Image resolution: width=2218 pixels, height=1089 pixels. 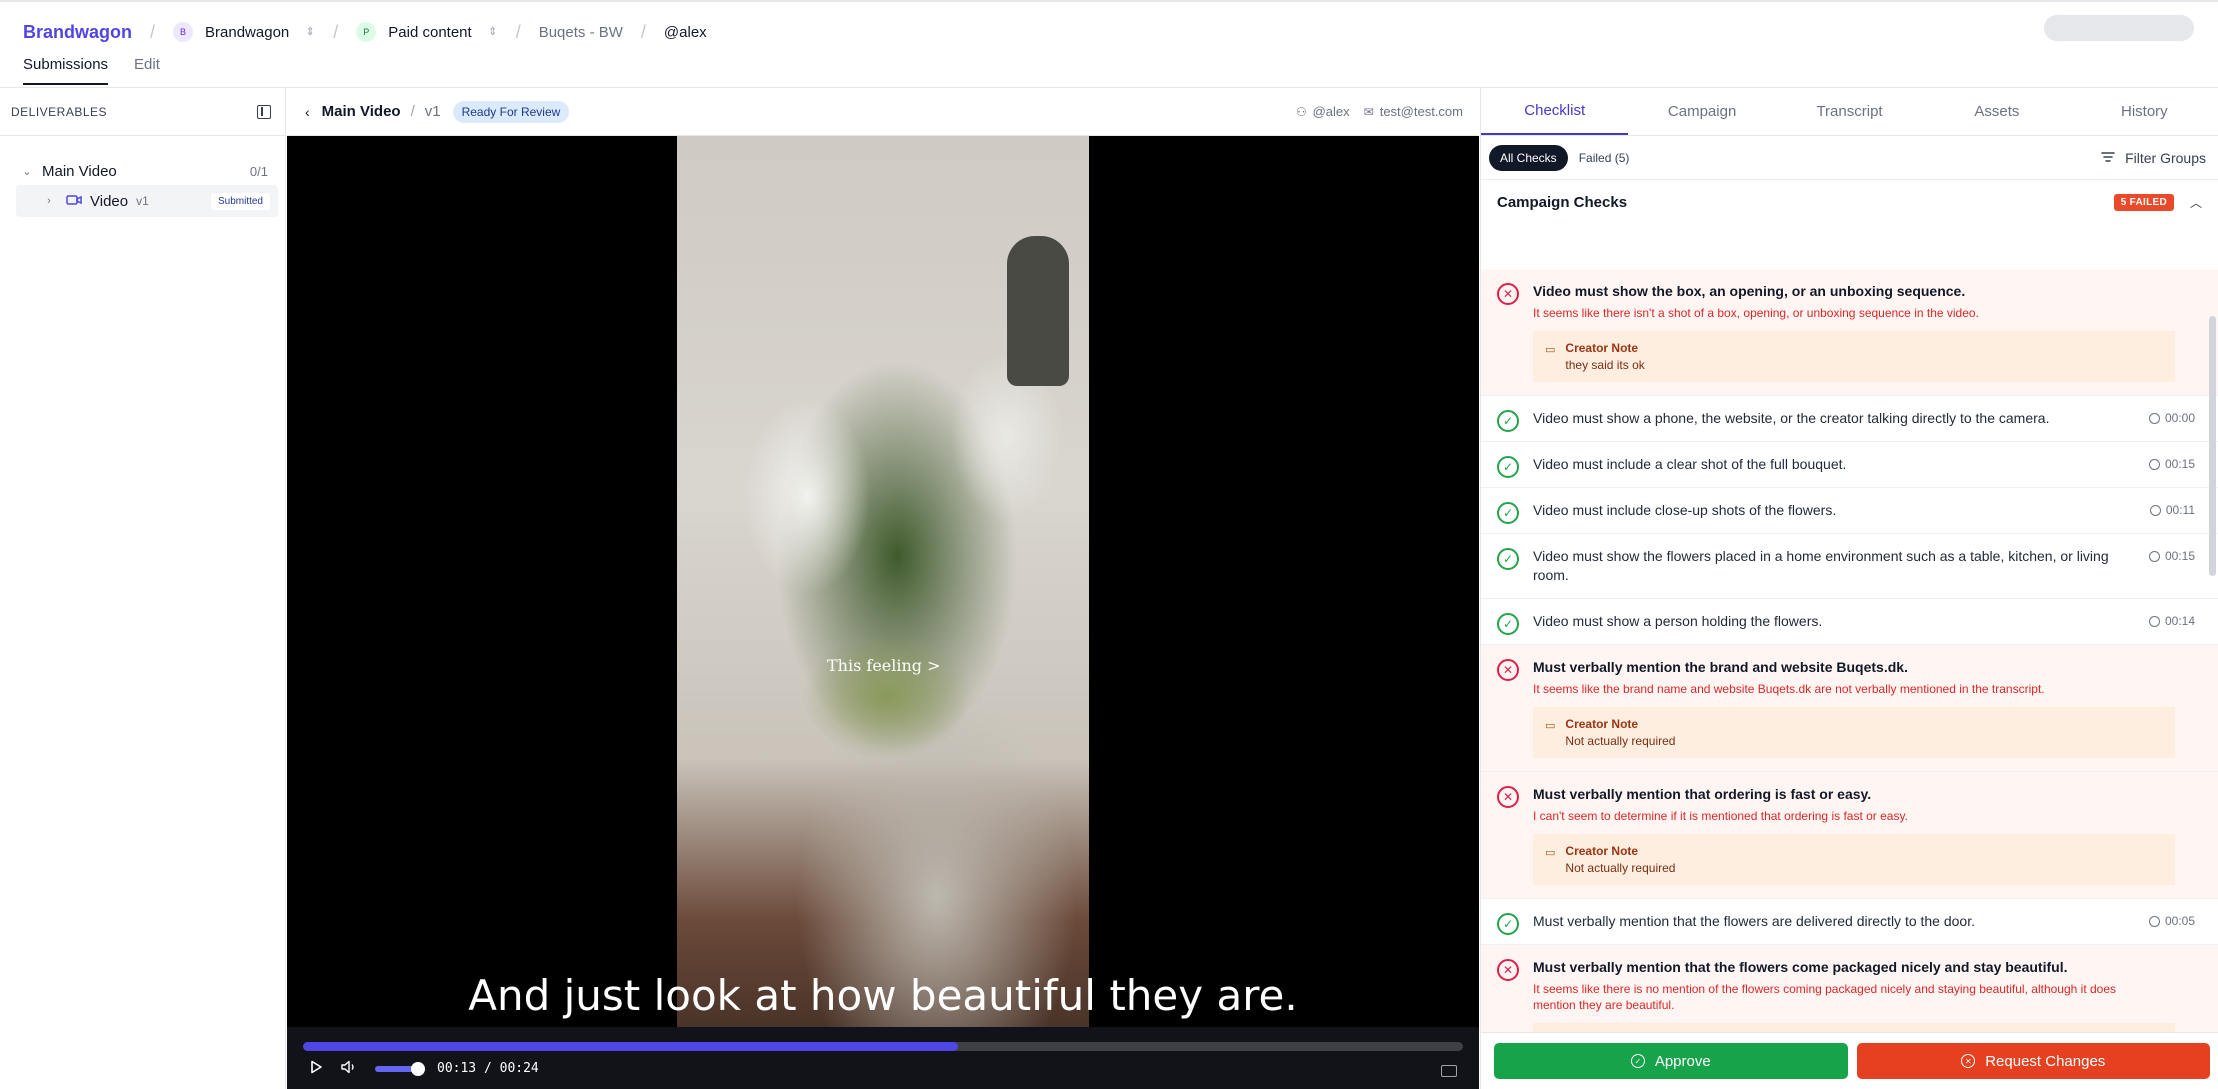 What do you see at coordinates (1449, 1071) in the screenshot?
I see `captions-icon` at bounding box center [1449, 1071].